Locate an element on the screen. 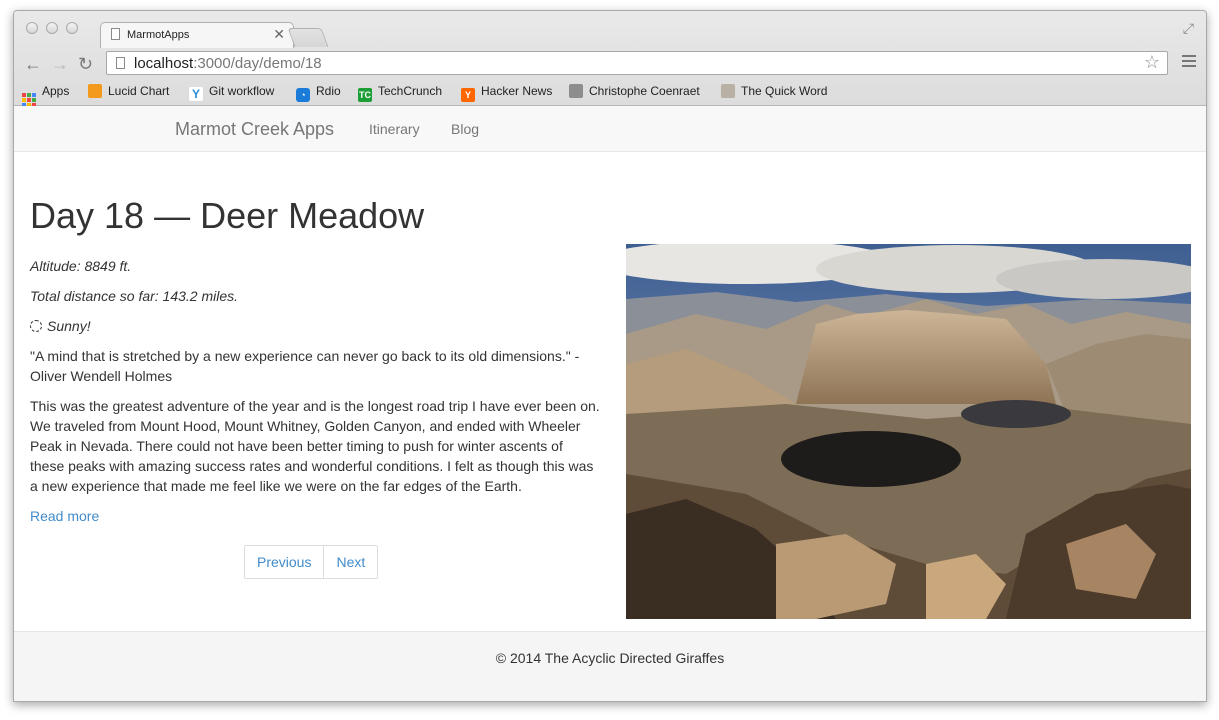  bookmark-label: Git workflow is located at coordinates (242, 91).